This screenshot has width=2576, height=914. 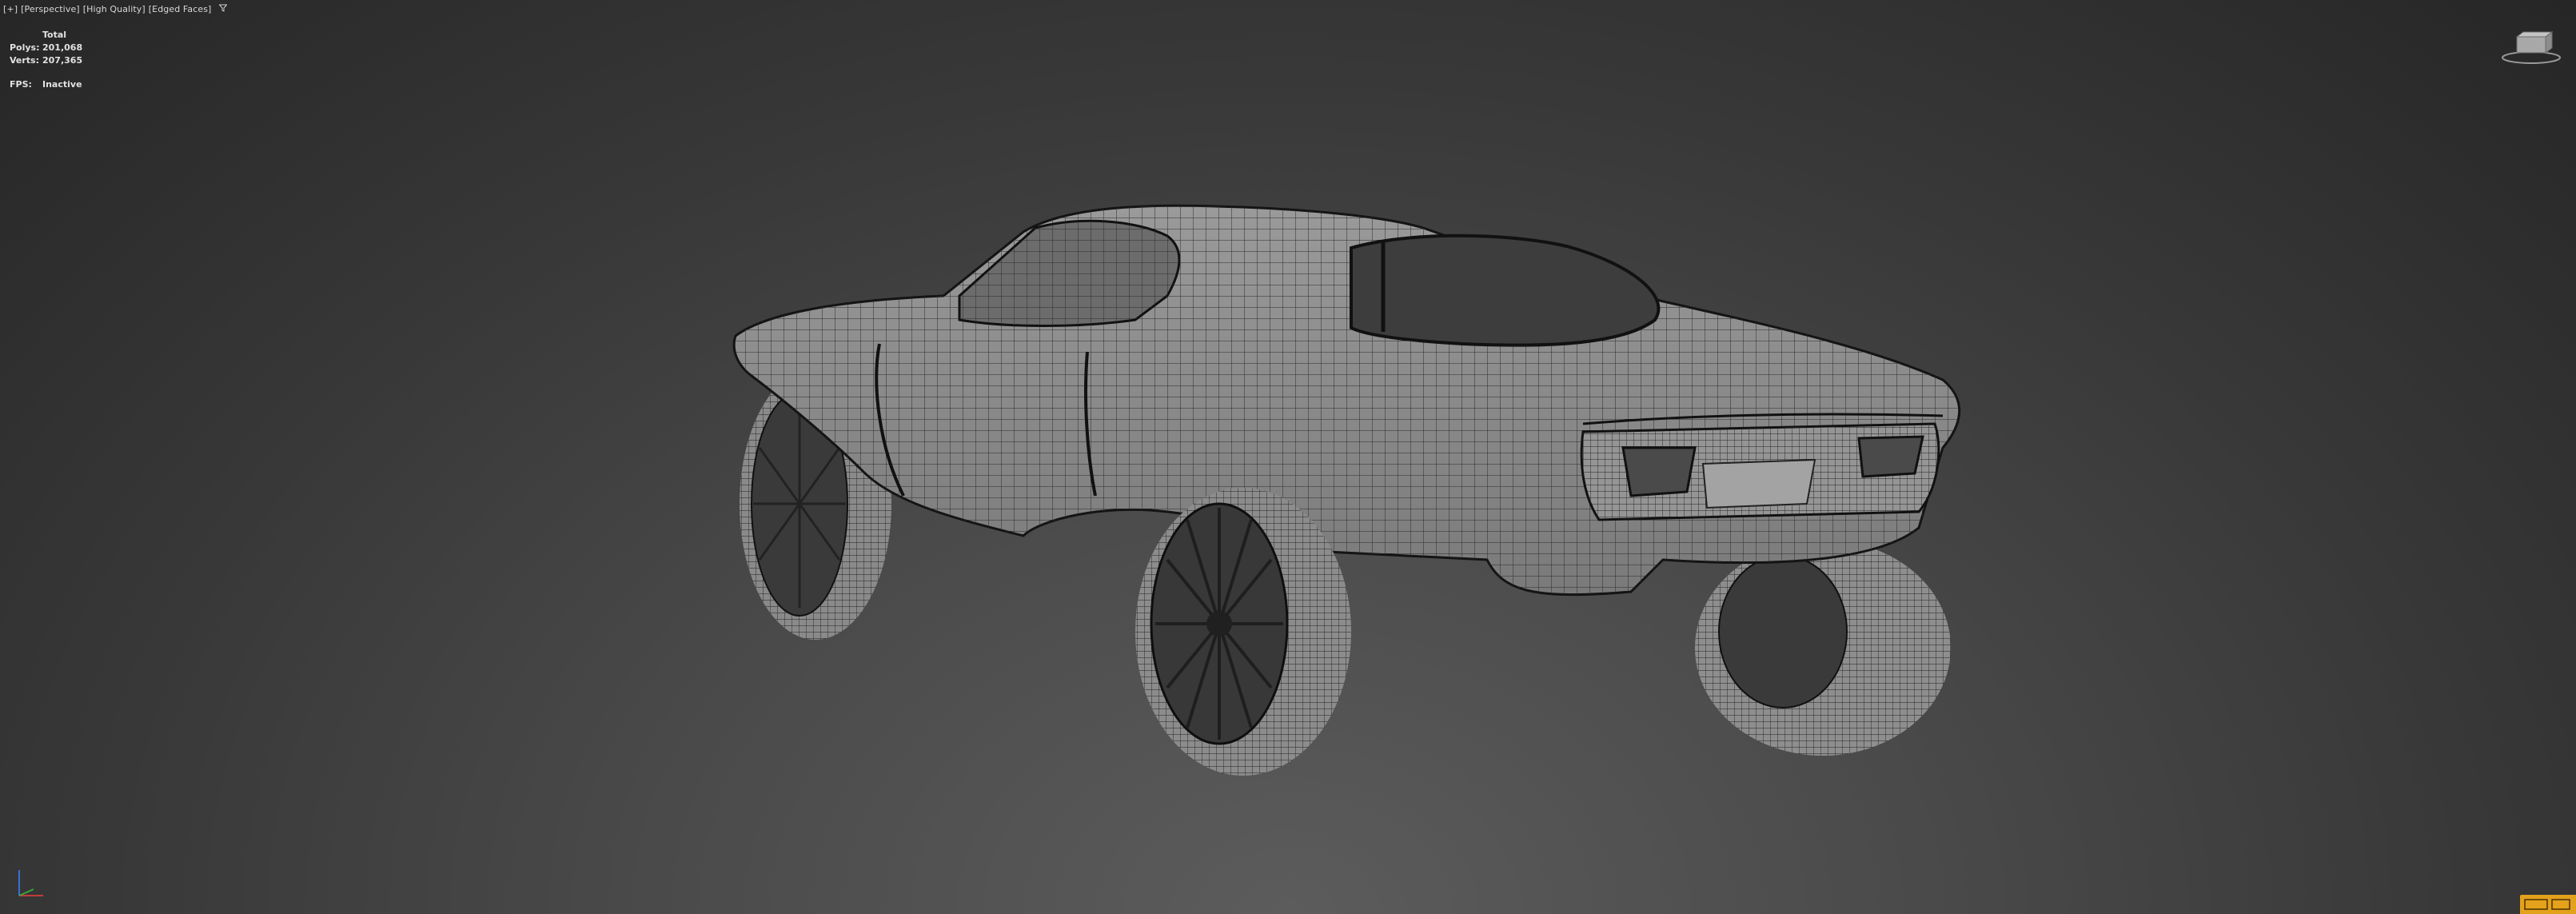 What do you see at coordinates (2531, 48) in the screenshot?
I see `viewcube-icon` at bounding box center [2531, 48].